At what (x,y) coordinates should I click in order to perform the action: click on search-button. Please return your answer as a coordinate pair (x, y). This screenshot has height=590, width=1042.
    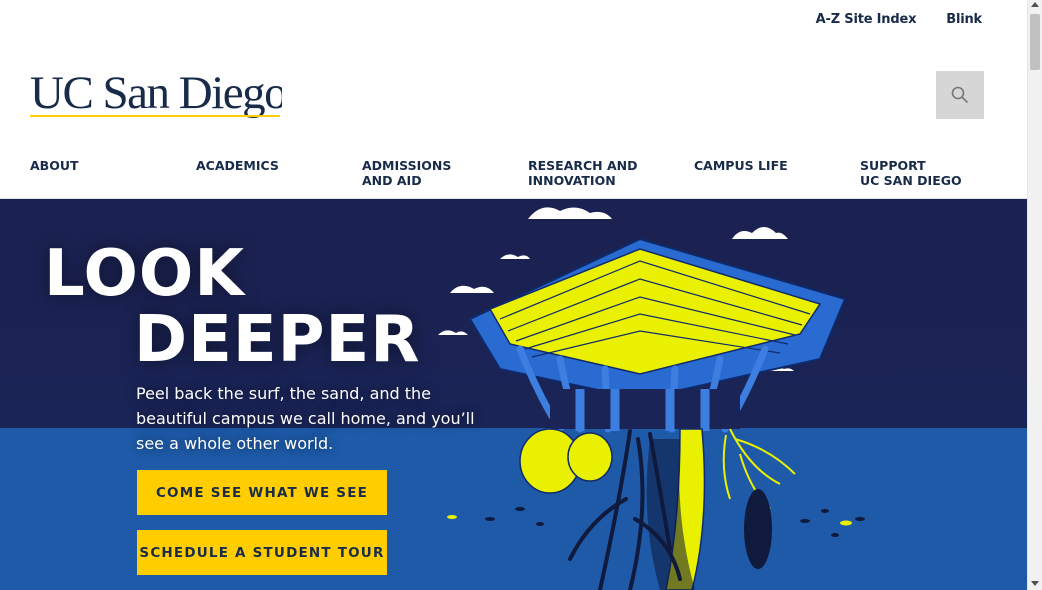
    Looking at the image, I should click on (960, 95).